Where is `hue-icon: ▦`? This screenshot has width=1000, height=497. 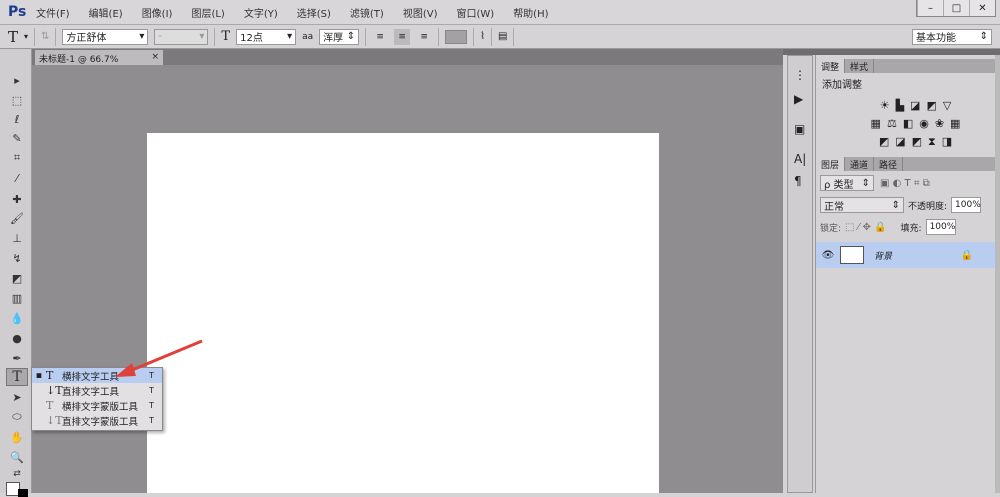 hue-icon: ▦ is located at coordinates (876, 123).